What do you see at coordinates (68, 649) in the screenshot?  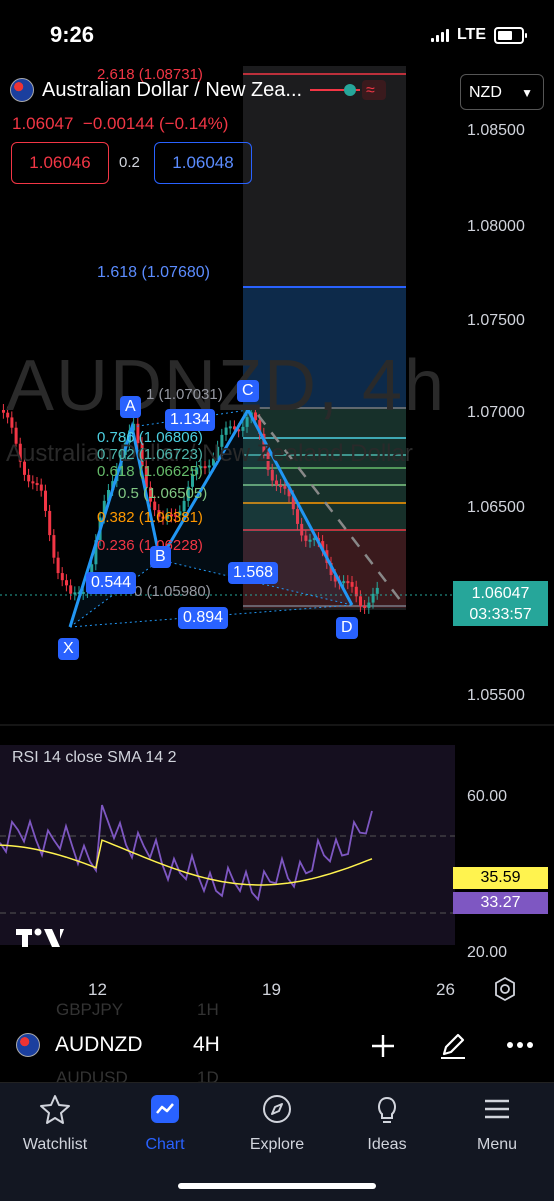 I see `pattern-point-x: X` at bounding box center [68, 649].